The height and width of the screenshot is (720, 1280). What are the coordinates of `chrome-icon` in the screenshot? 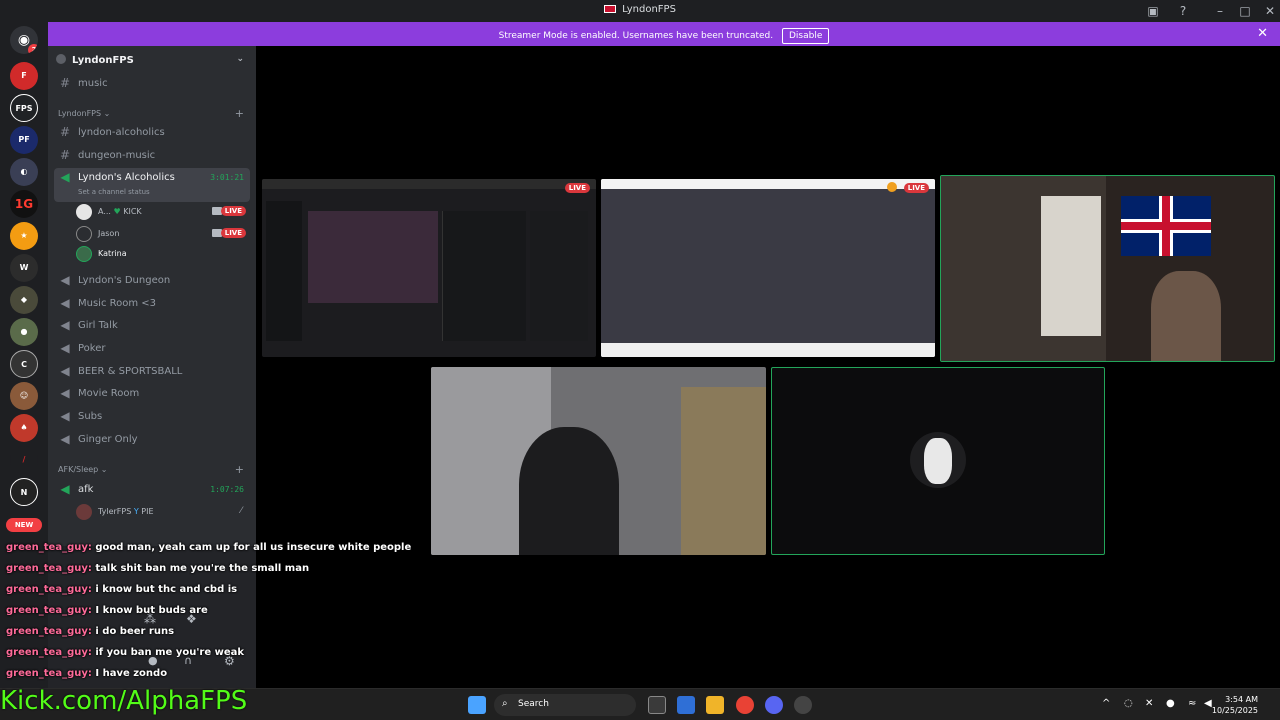 It's located at (745, 705).